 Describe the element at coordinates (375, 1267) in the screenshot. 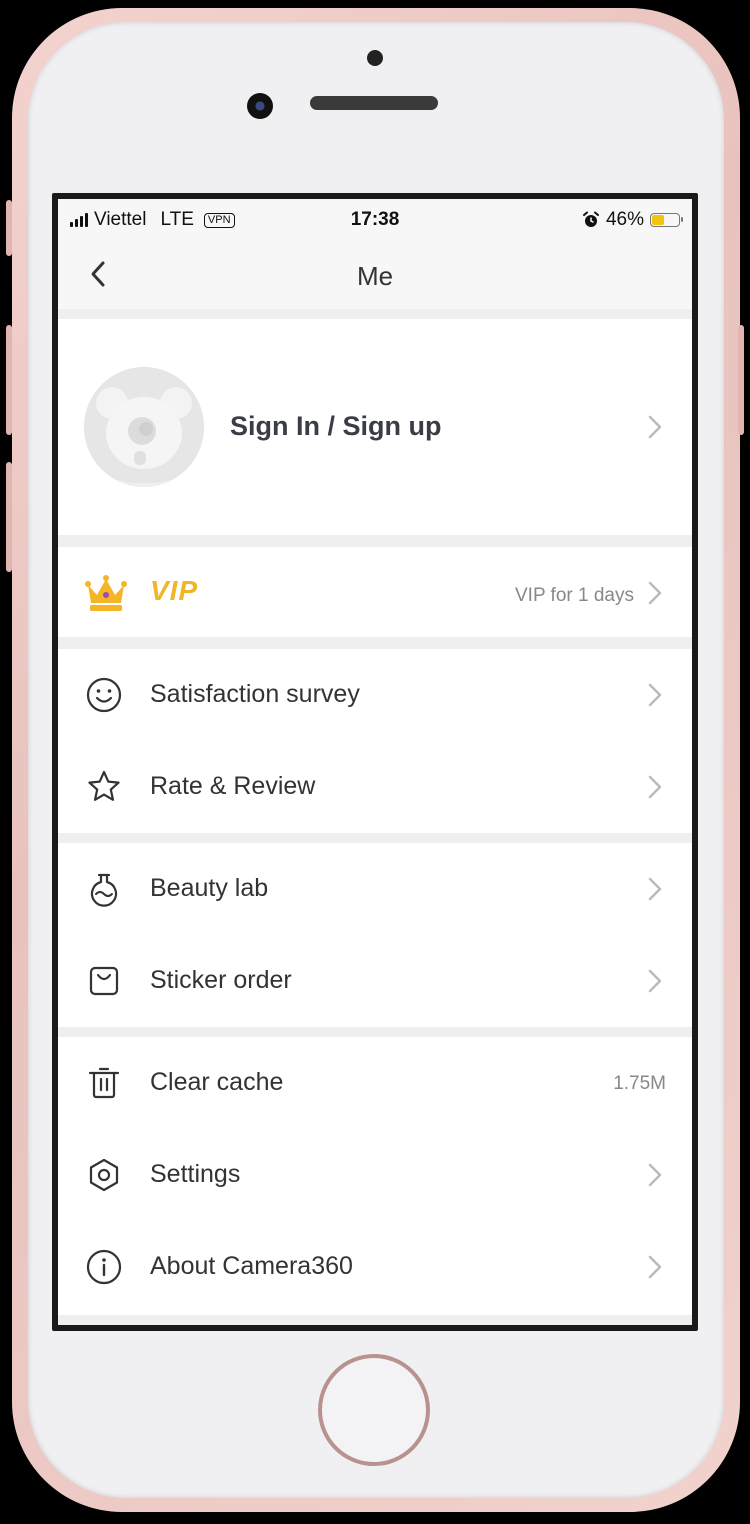

I see `about-row: About Camera360` at that location.